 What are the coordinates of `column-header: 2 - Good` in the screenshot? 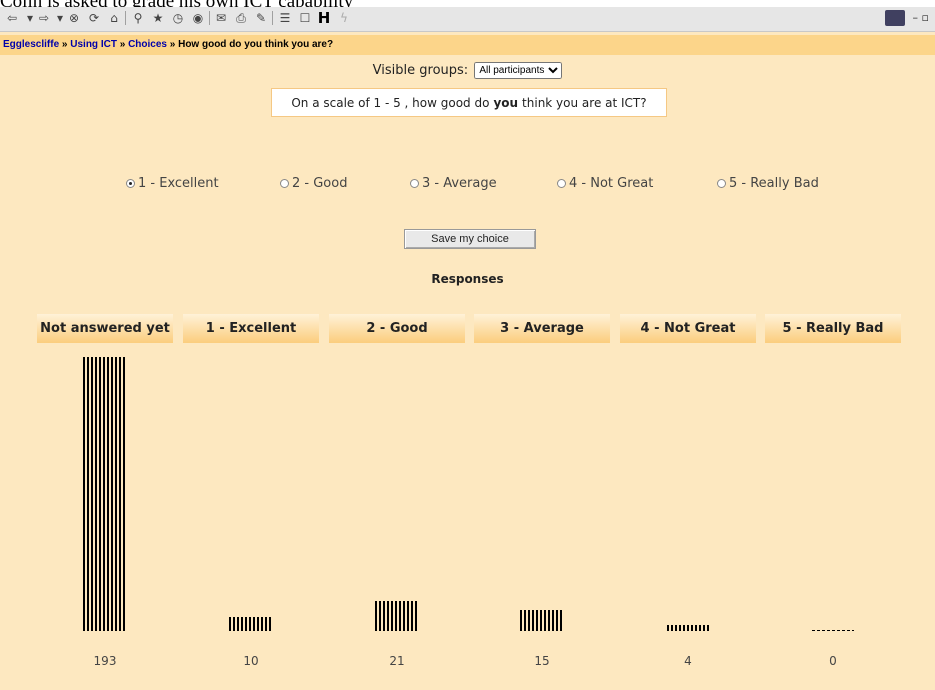 It's located at (397, 328).